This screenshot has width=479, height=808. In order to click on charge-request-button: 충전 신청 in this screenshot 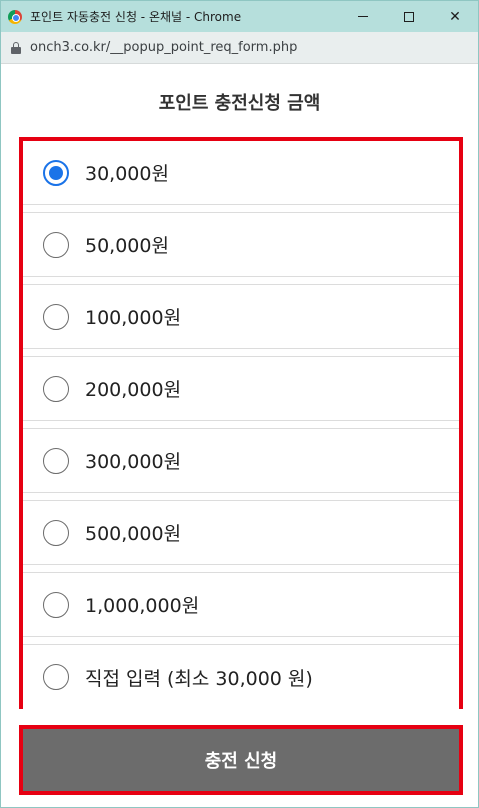, I will do `click(241, 760)`.